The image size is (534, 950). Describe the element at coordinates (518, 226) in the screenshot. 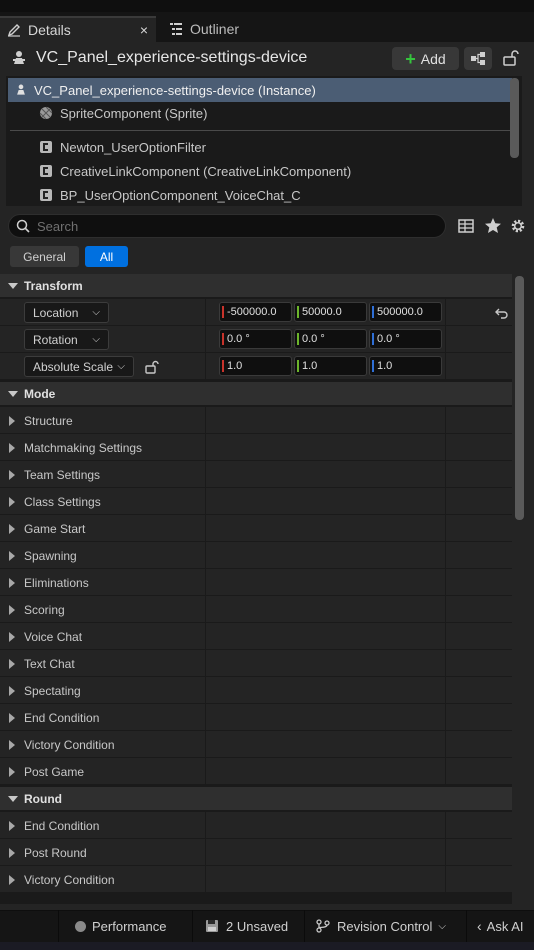

I see `gear-icon` at that location.